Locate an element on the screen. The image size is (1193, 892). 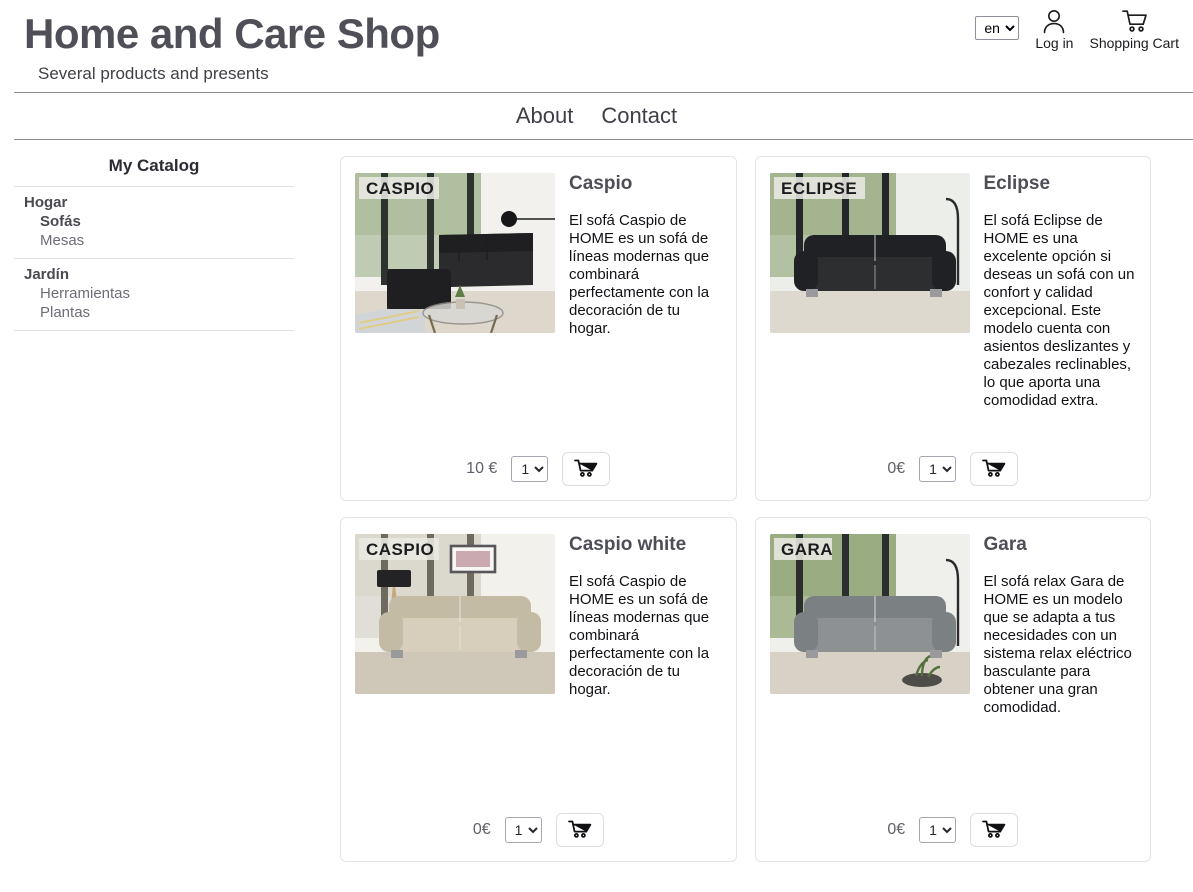
svg-text: ECLIPSE is located at coordinates (819, 188).